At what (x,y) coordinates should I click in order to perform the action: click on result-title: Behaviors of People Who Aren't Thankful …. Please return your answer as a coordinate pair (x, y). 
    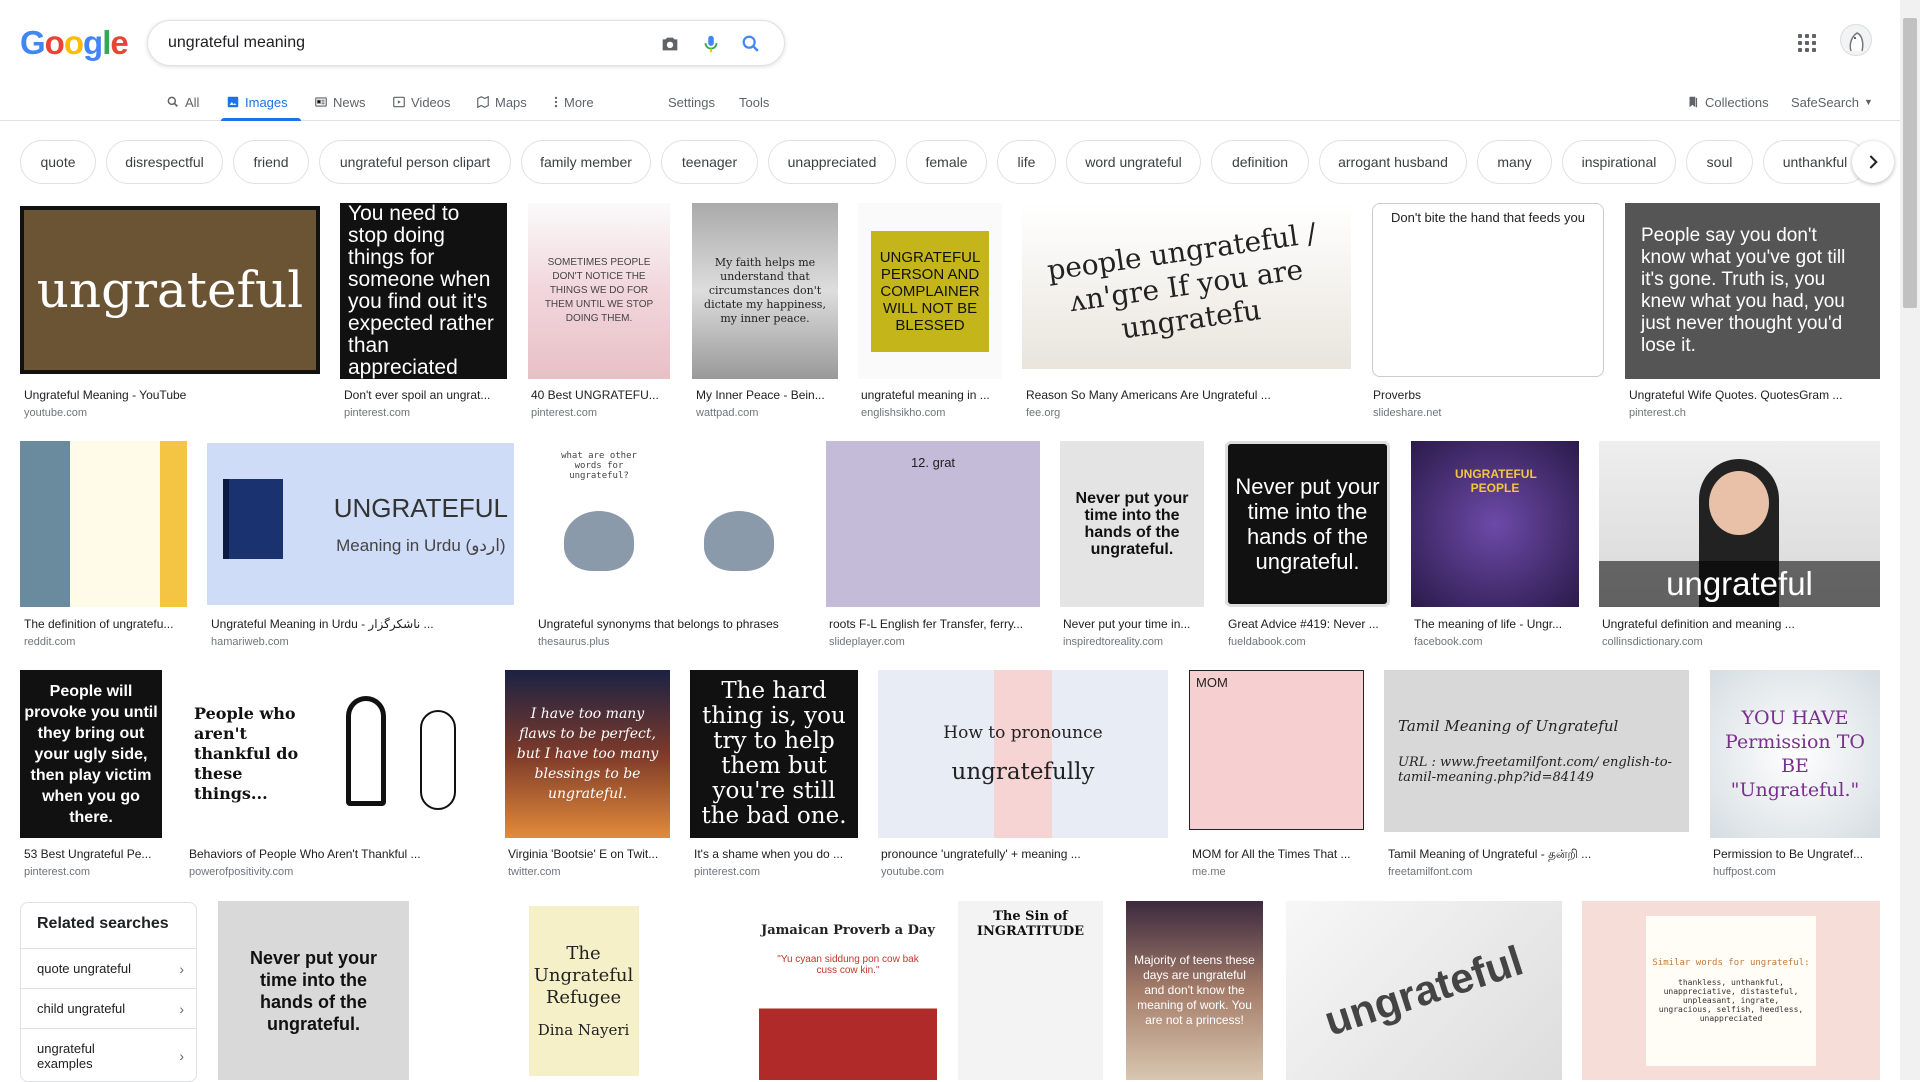
    Looking at the image, I should click on (336, 854).